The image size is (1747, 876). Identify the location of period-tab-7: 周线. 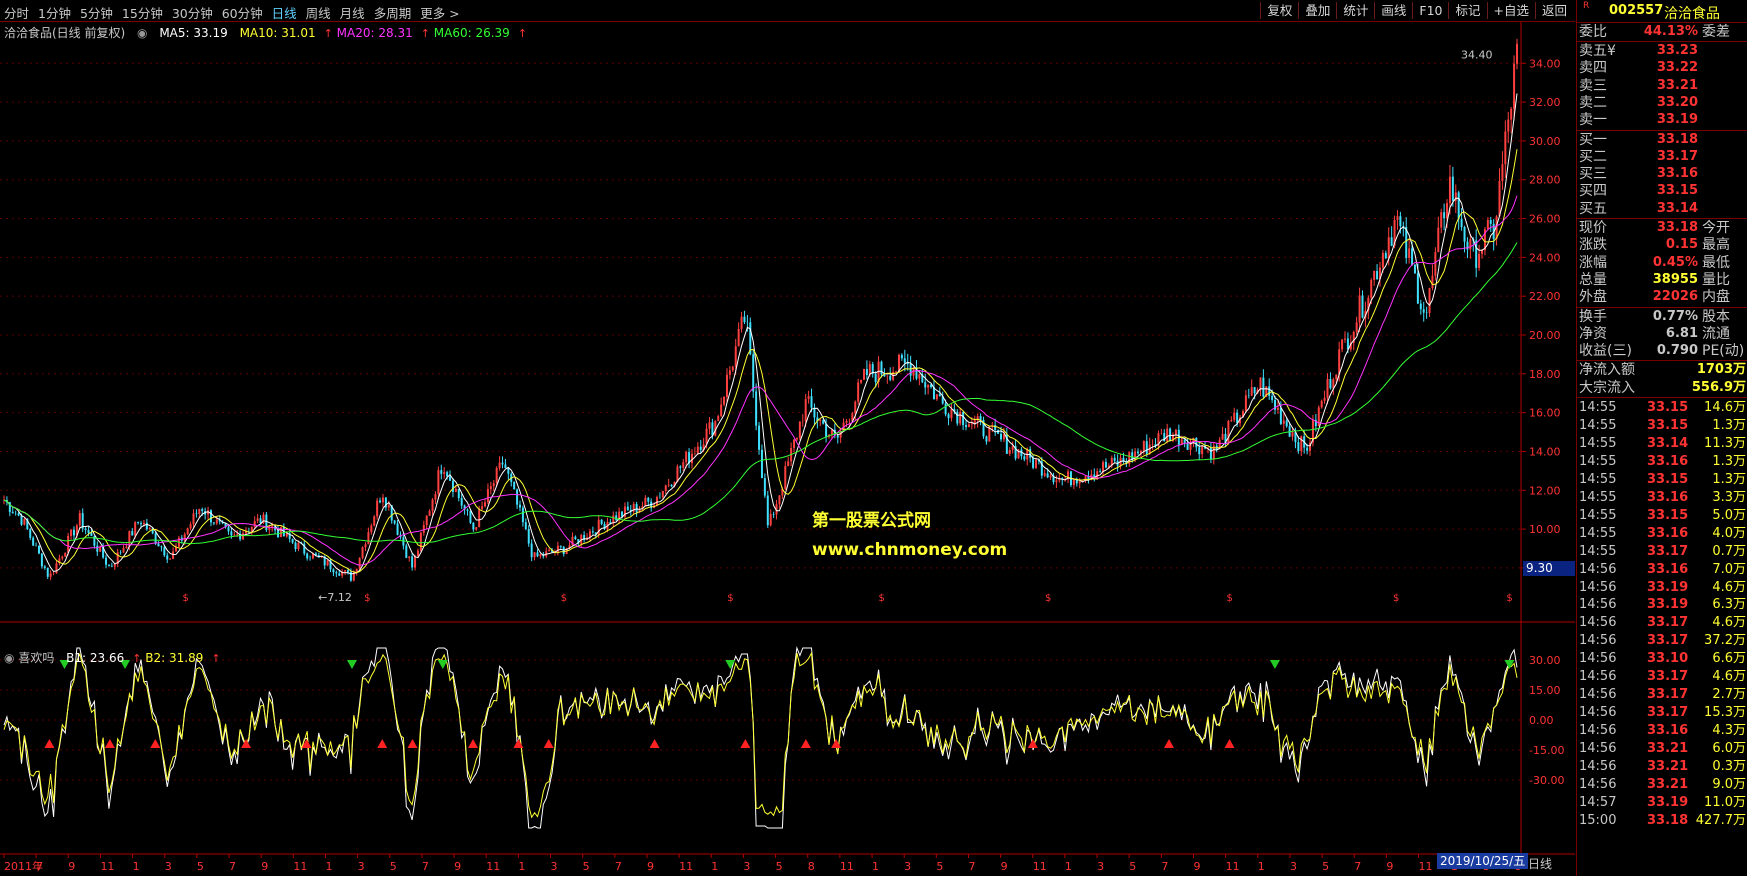
(318, 12).